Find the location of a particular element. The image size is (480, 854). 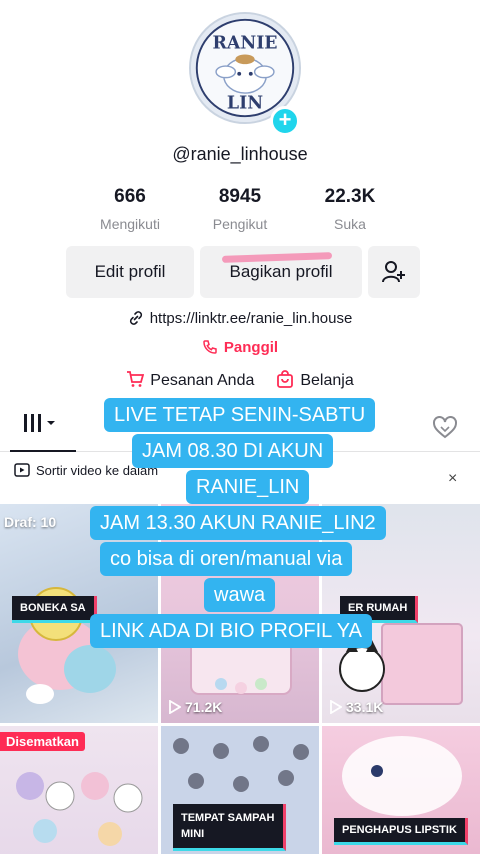

stat-followers: 8945 Pengikut is located at coordinates (240, 209).